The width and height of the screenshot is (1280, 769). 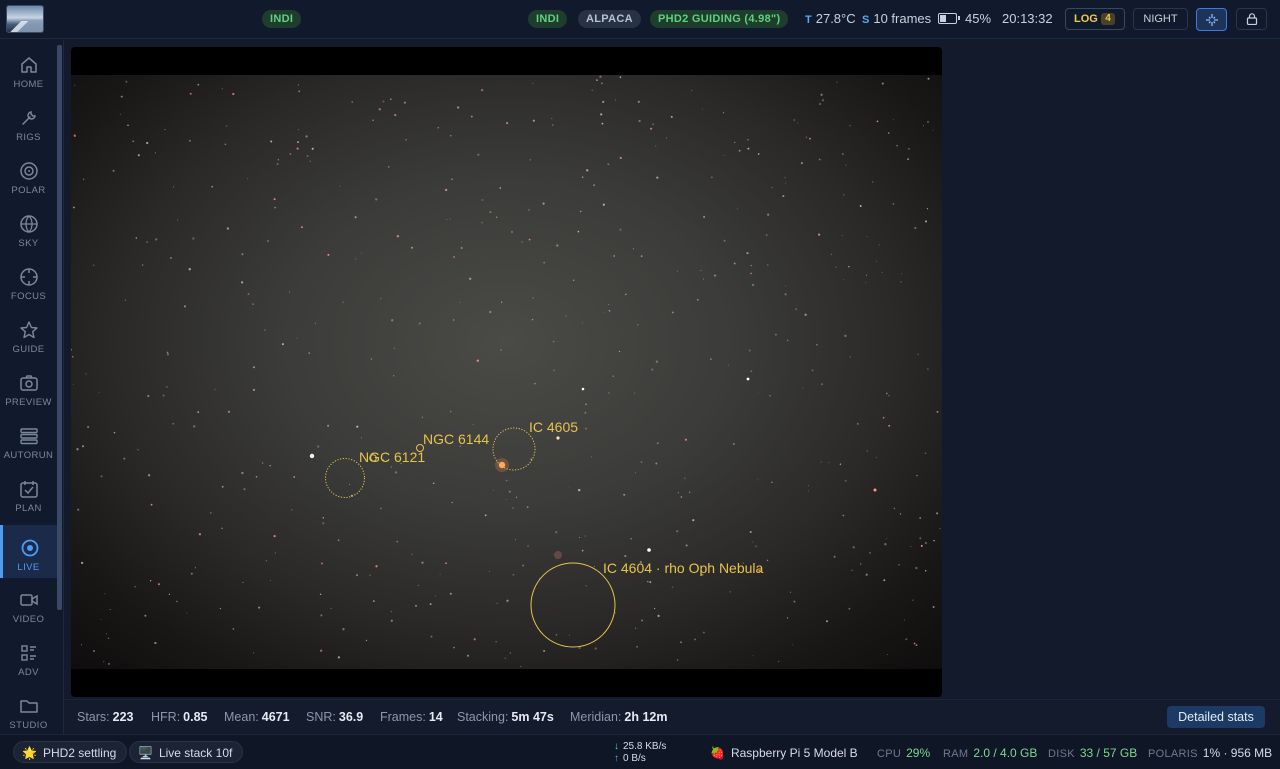 I want to click on ram-label: RAM, so click(x=956, y=754).